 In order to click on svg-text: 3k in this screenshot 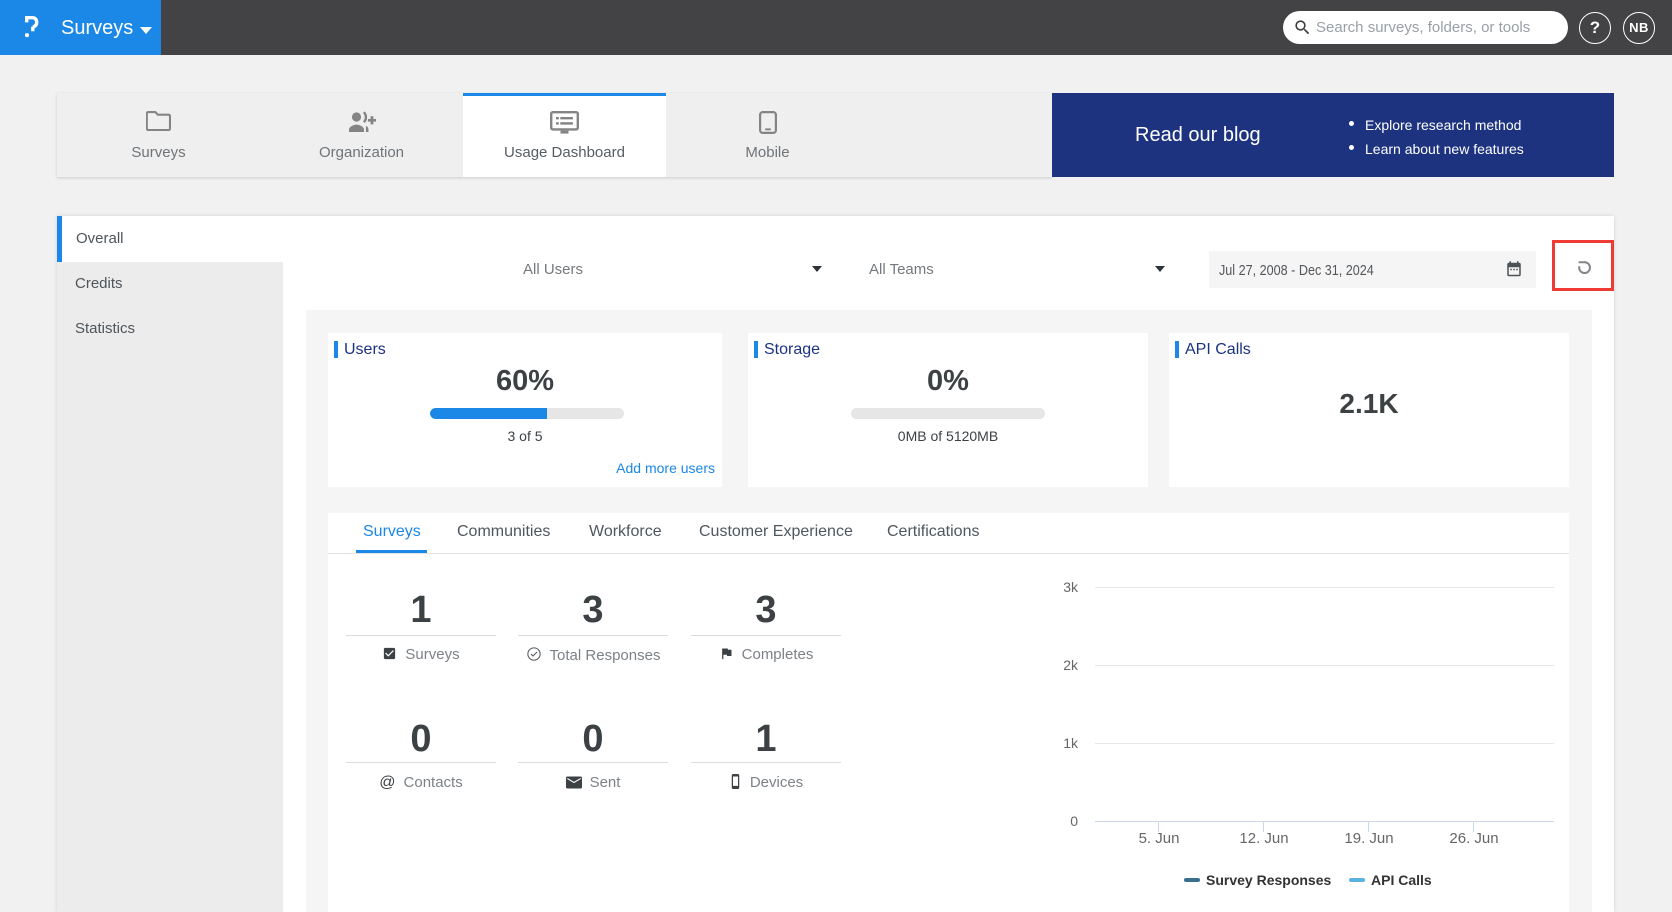, I will do `click(1071, 587)`.